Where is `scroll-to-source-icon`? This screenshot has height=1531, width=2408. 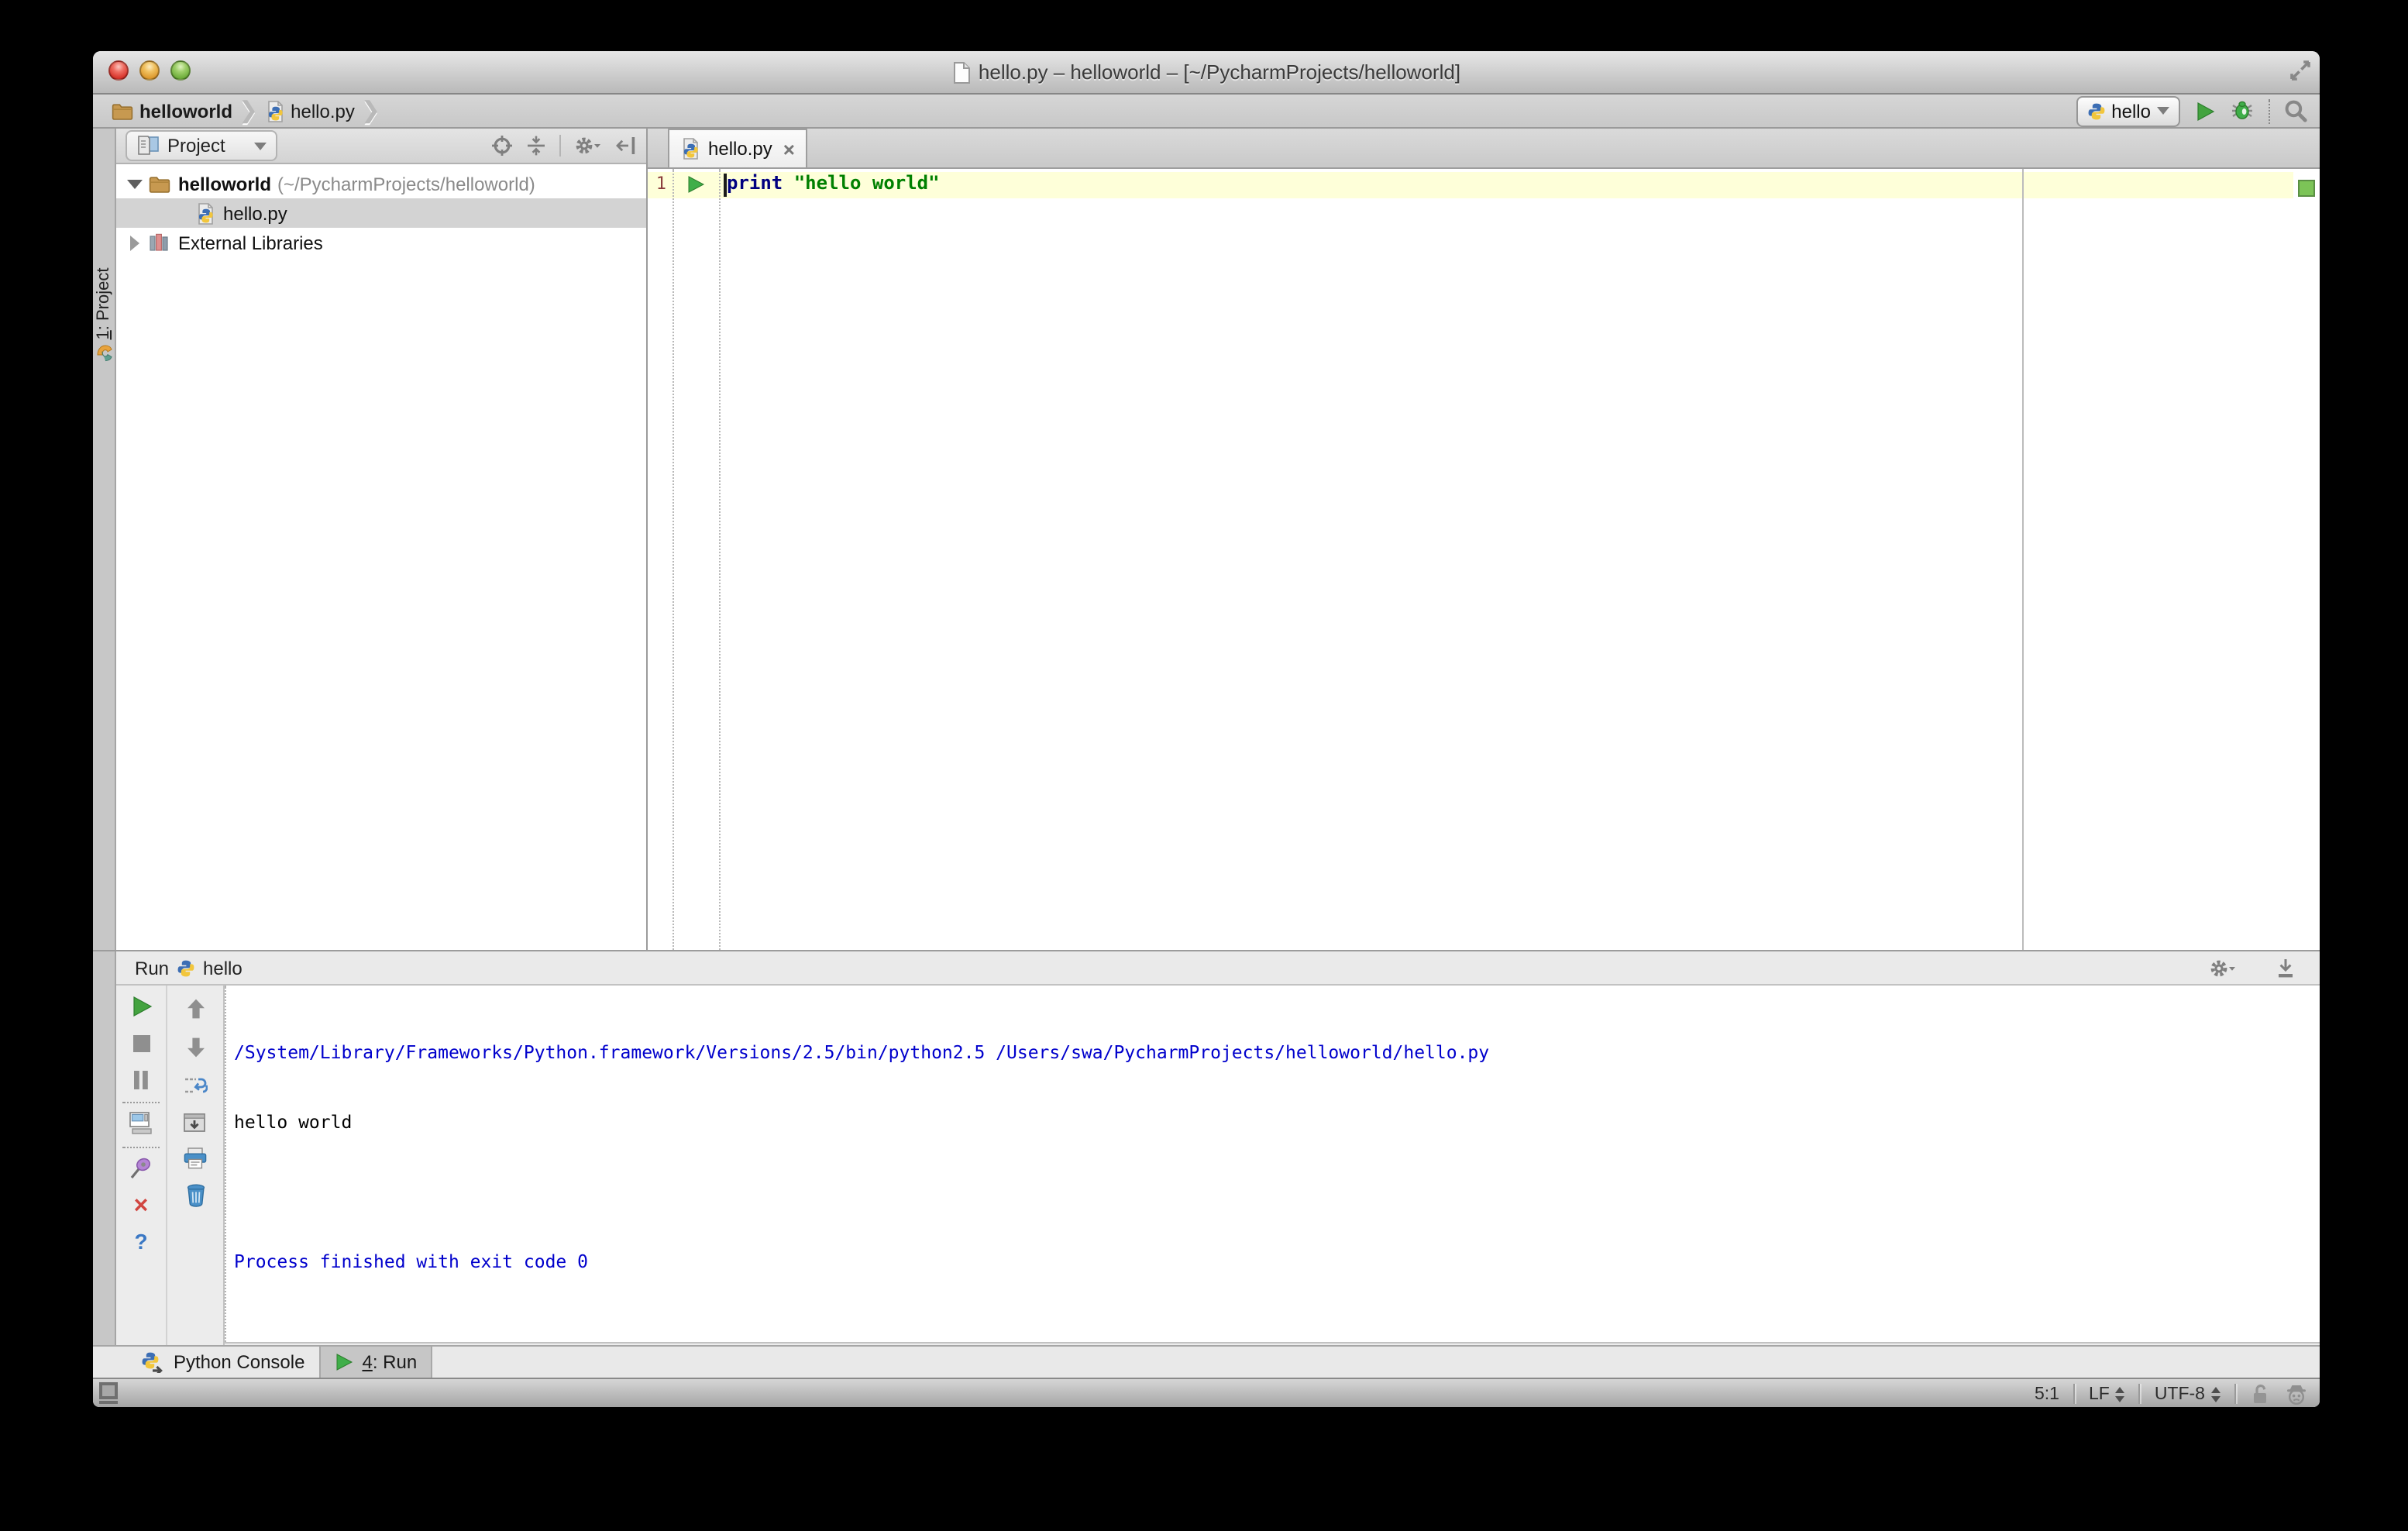 scroll-to-source-icon is located at coordinates (502, 146).